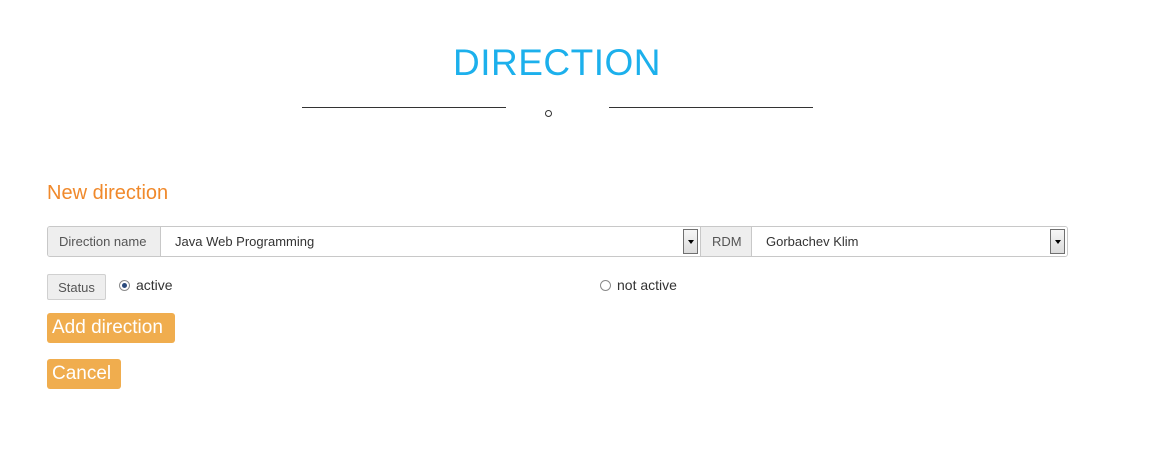  Describe the element at coordinates (711, 107) in the screenshot. I see `title-divider-right` at that location.